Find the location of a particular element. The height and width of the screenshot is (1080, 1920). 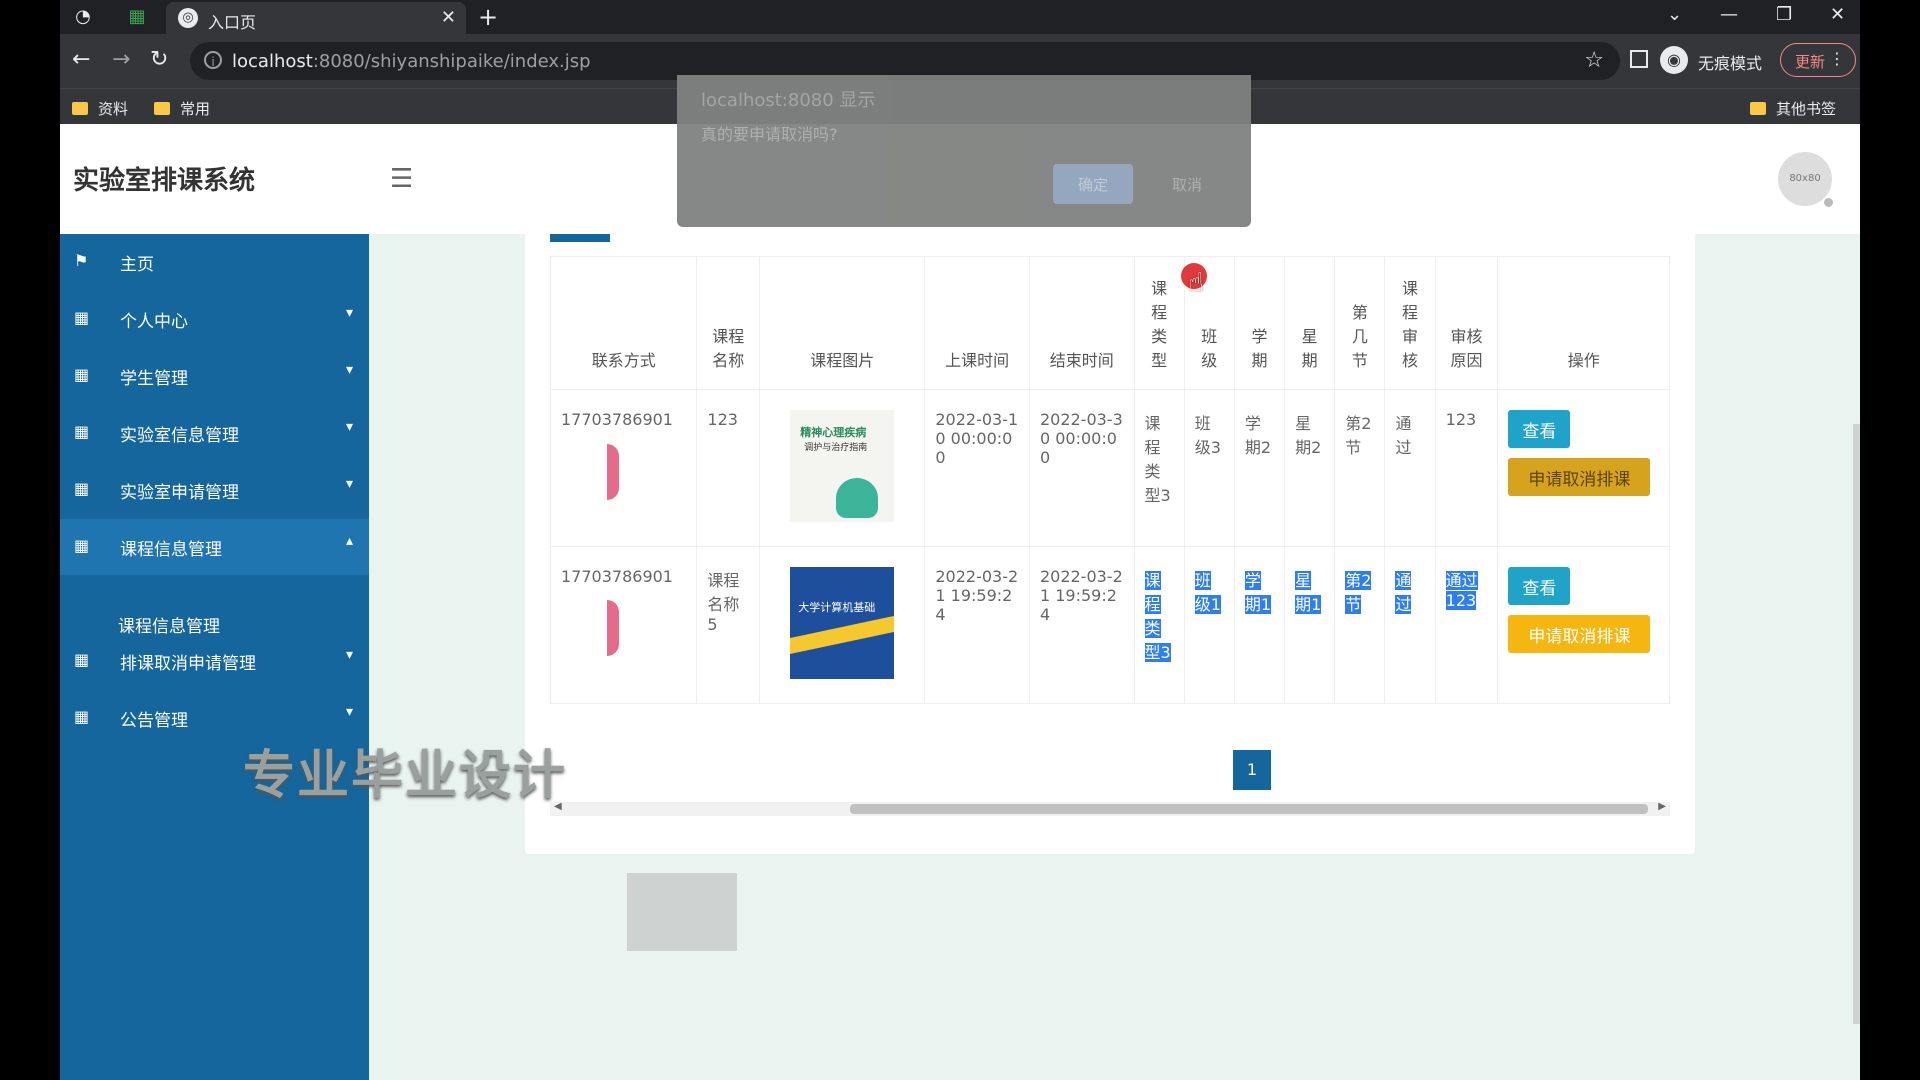

dialog-title: localhost:8080 显示 is located at coordinates (788, 100).